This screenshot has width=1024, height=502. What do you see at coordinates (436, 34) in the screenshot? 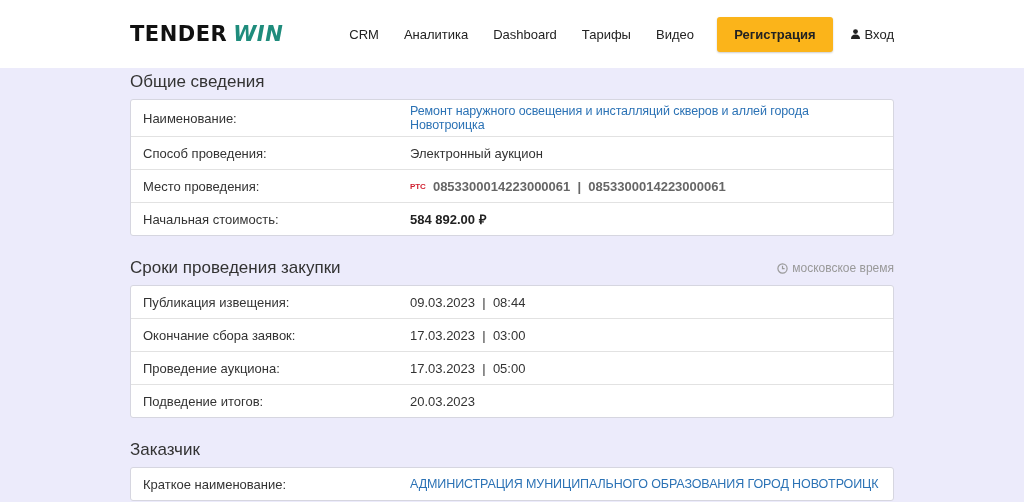
I see `nav-link: Аналитика` at bounding box center [436, 34].